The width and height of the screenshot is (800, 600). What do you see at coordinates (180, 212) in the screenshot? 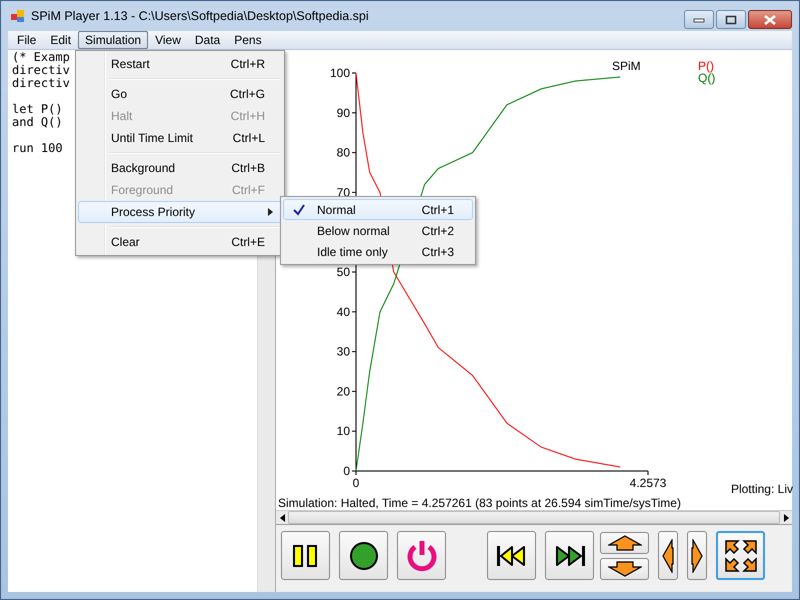
I see `menu-entry: Process Priority` at bounding box center [180, 212].